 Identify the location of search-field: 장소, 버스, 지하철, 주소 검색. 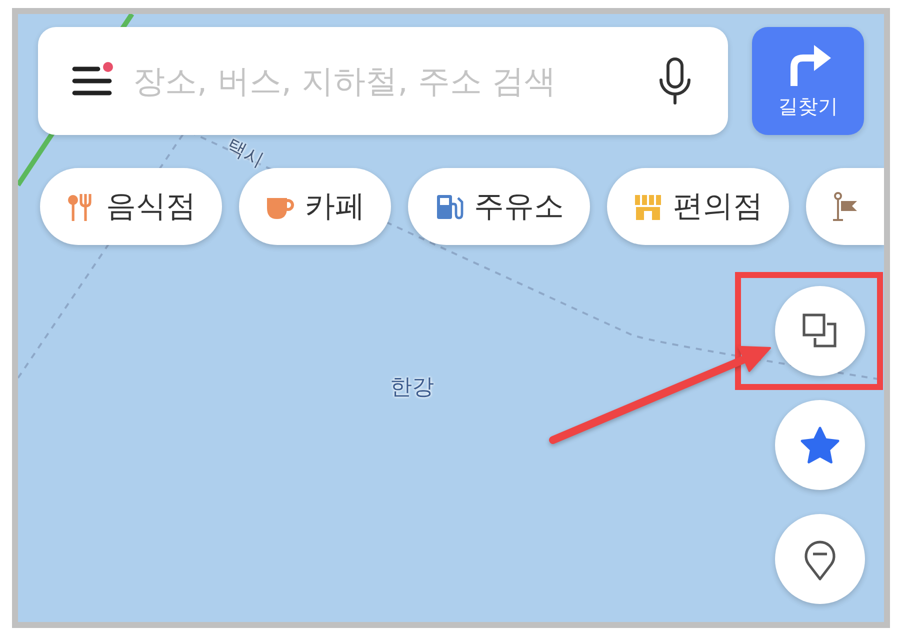
(385, 81).